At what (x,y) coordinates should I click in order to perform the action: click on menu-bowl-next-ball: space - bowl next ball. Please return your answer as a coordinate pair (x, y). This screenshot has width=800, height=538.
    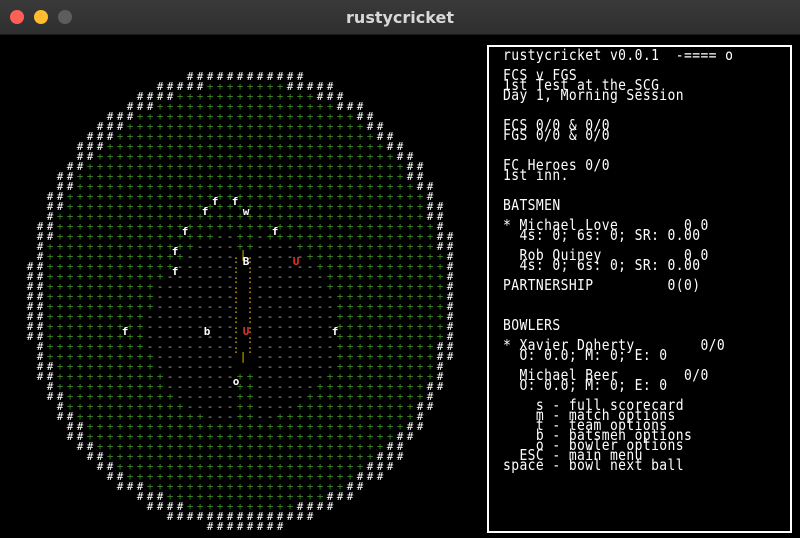
    Looking at the image, I should click on (593, 466).